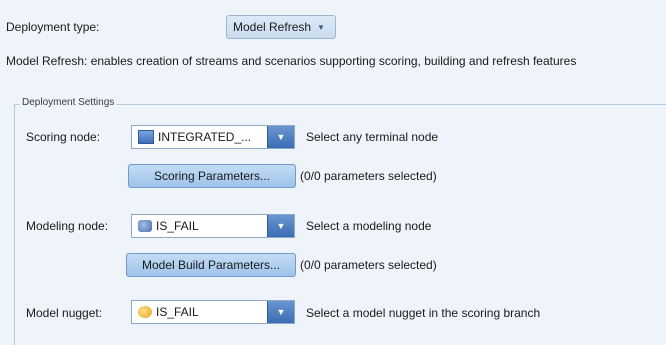 This screenshot has width=666, height=345. What do you see at coordinates (63, 137) in the screenshot?
I see `scoring-node-label: Scoring node:` at bounding box center [63, 137].